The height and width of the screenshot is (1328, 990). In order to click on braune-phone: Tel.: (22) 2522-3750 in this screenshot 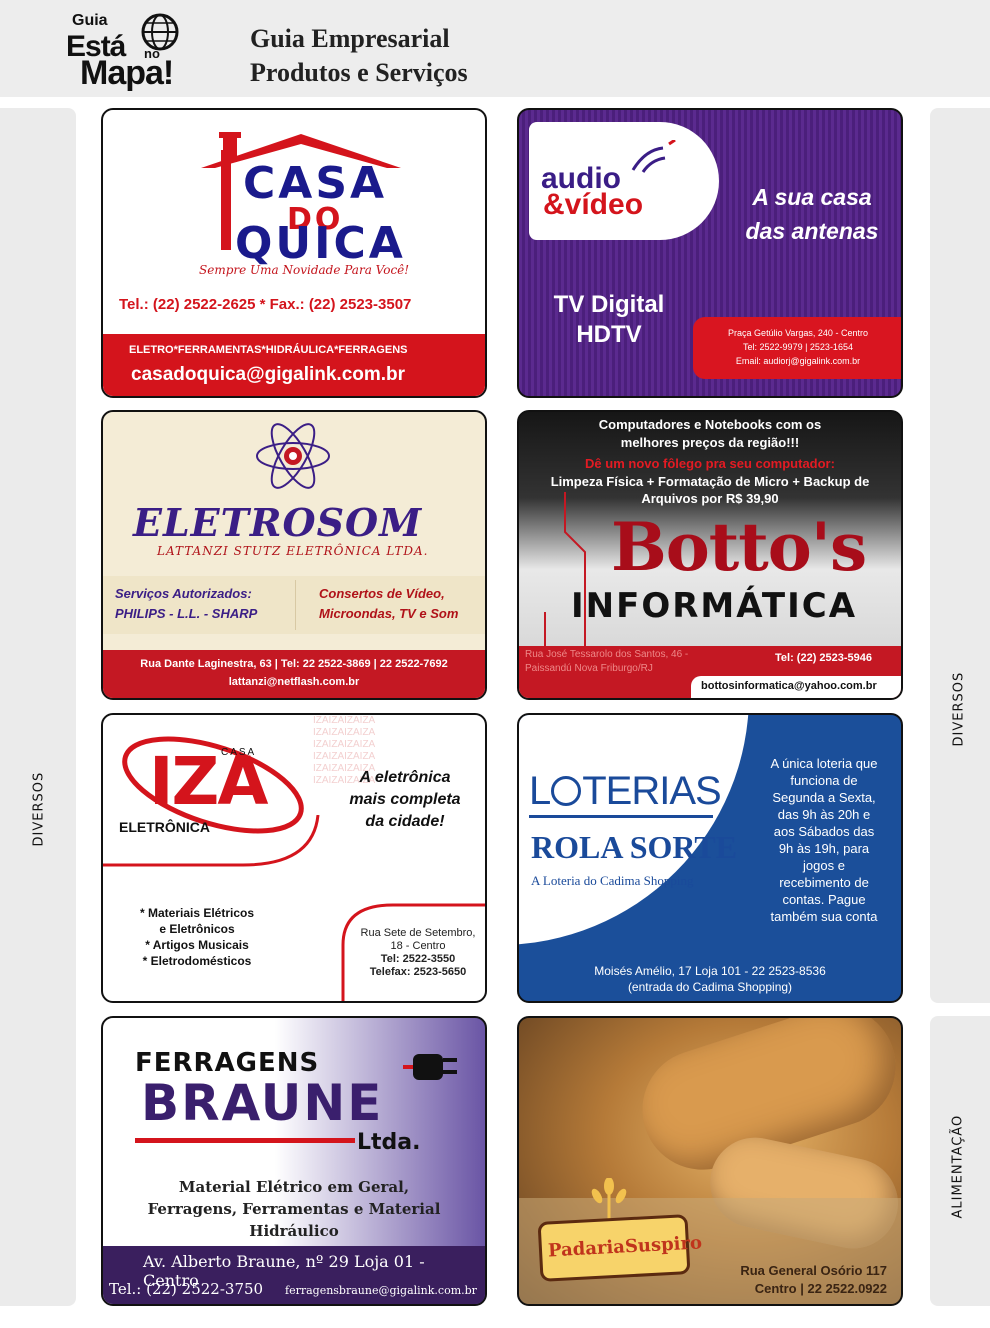, I will do `click(186, 1289)`.